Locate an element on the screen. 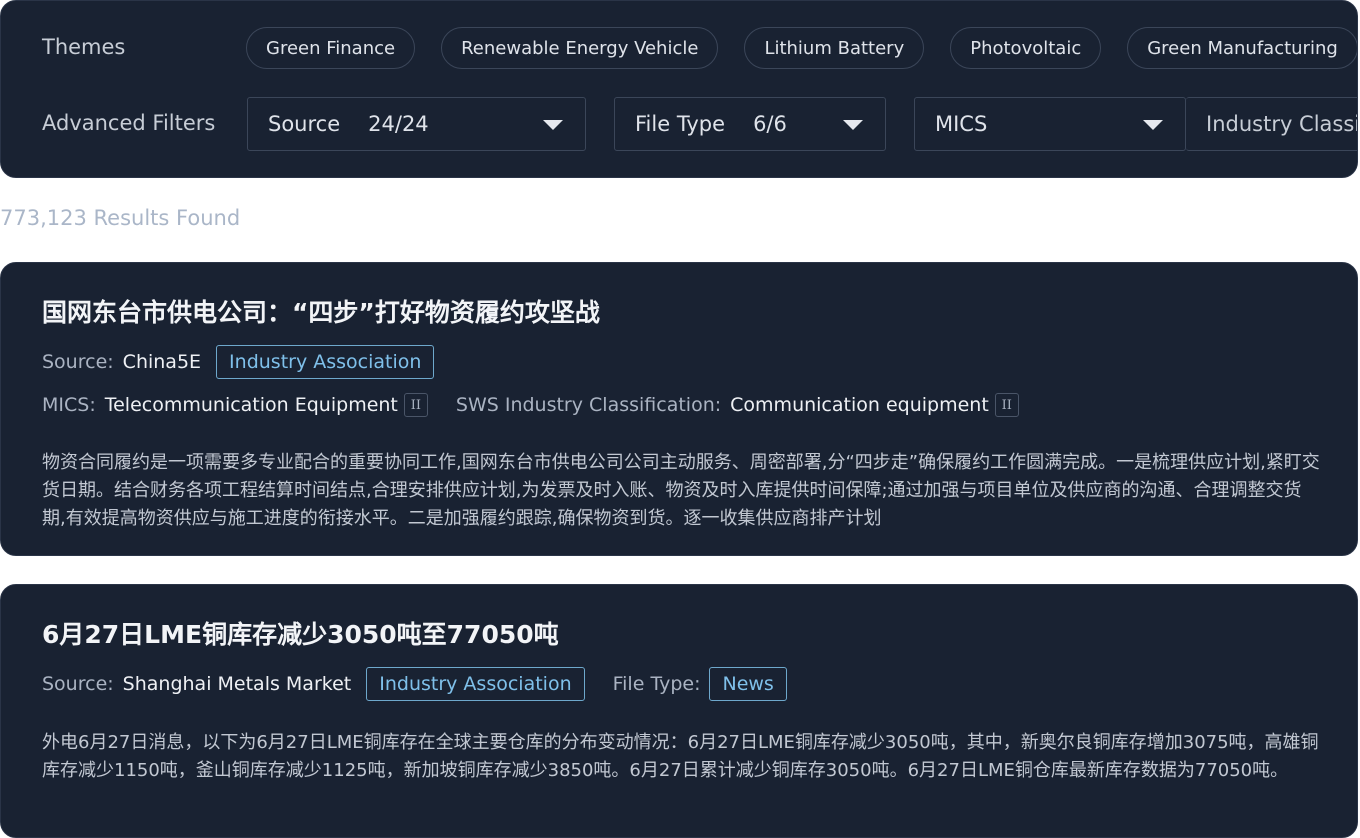  file-type-select: File Type 6/6 is located at coordinates (750, 124).